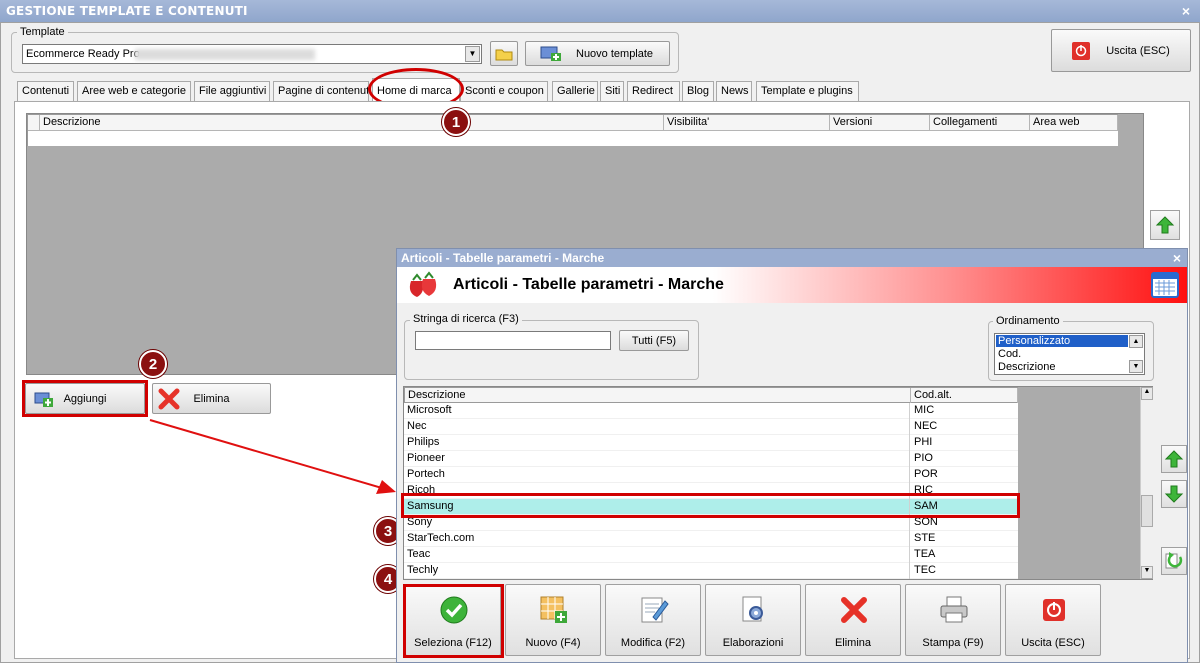 This screenshot has height=663, width=1200. I want to click on refresh-button, so click(1174, 561).